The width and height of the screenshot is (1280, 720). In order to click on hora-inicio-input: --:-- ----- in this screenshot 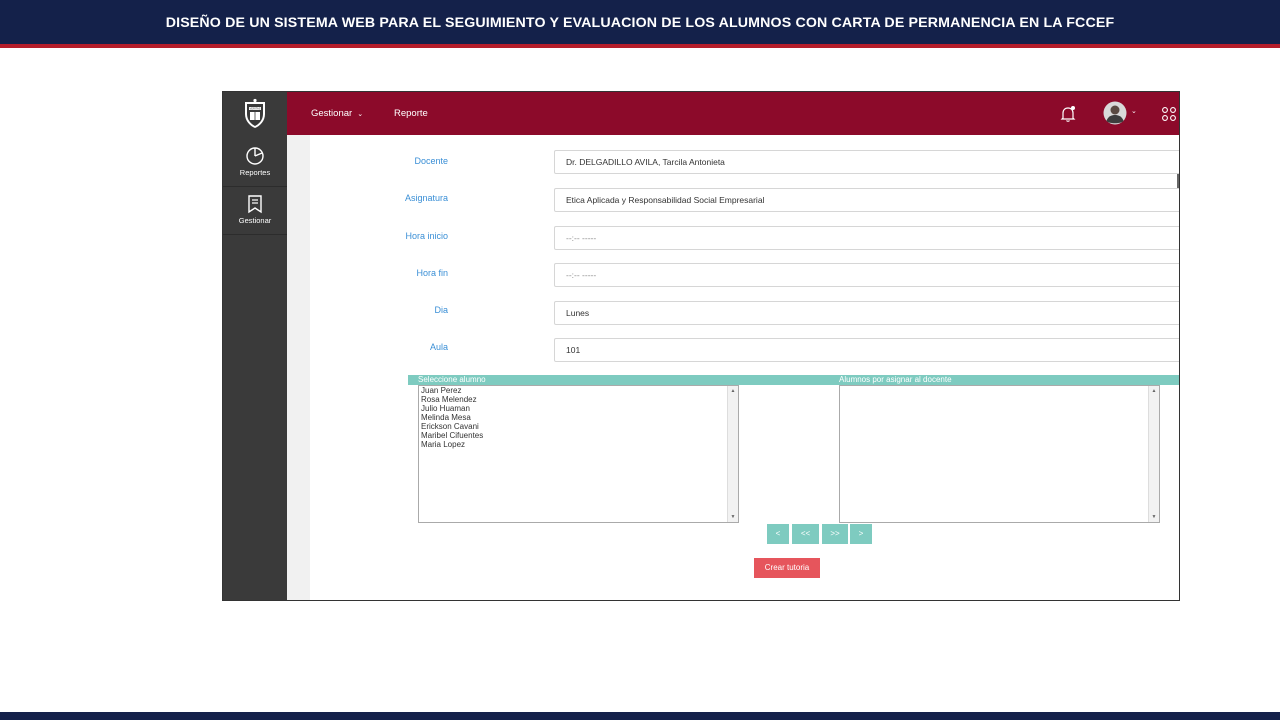, I will do `click(866, 238)`.